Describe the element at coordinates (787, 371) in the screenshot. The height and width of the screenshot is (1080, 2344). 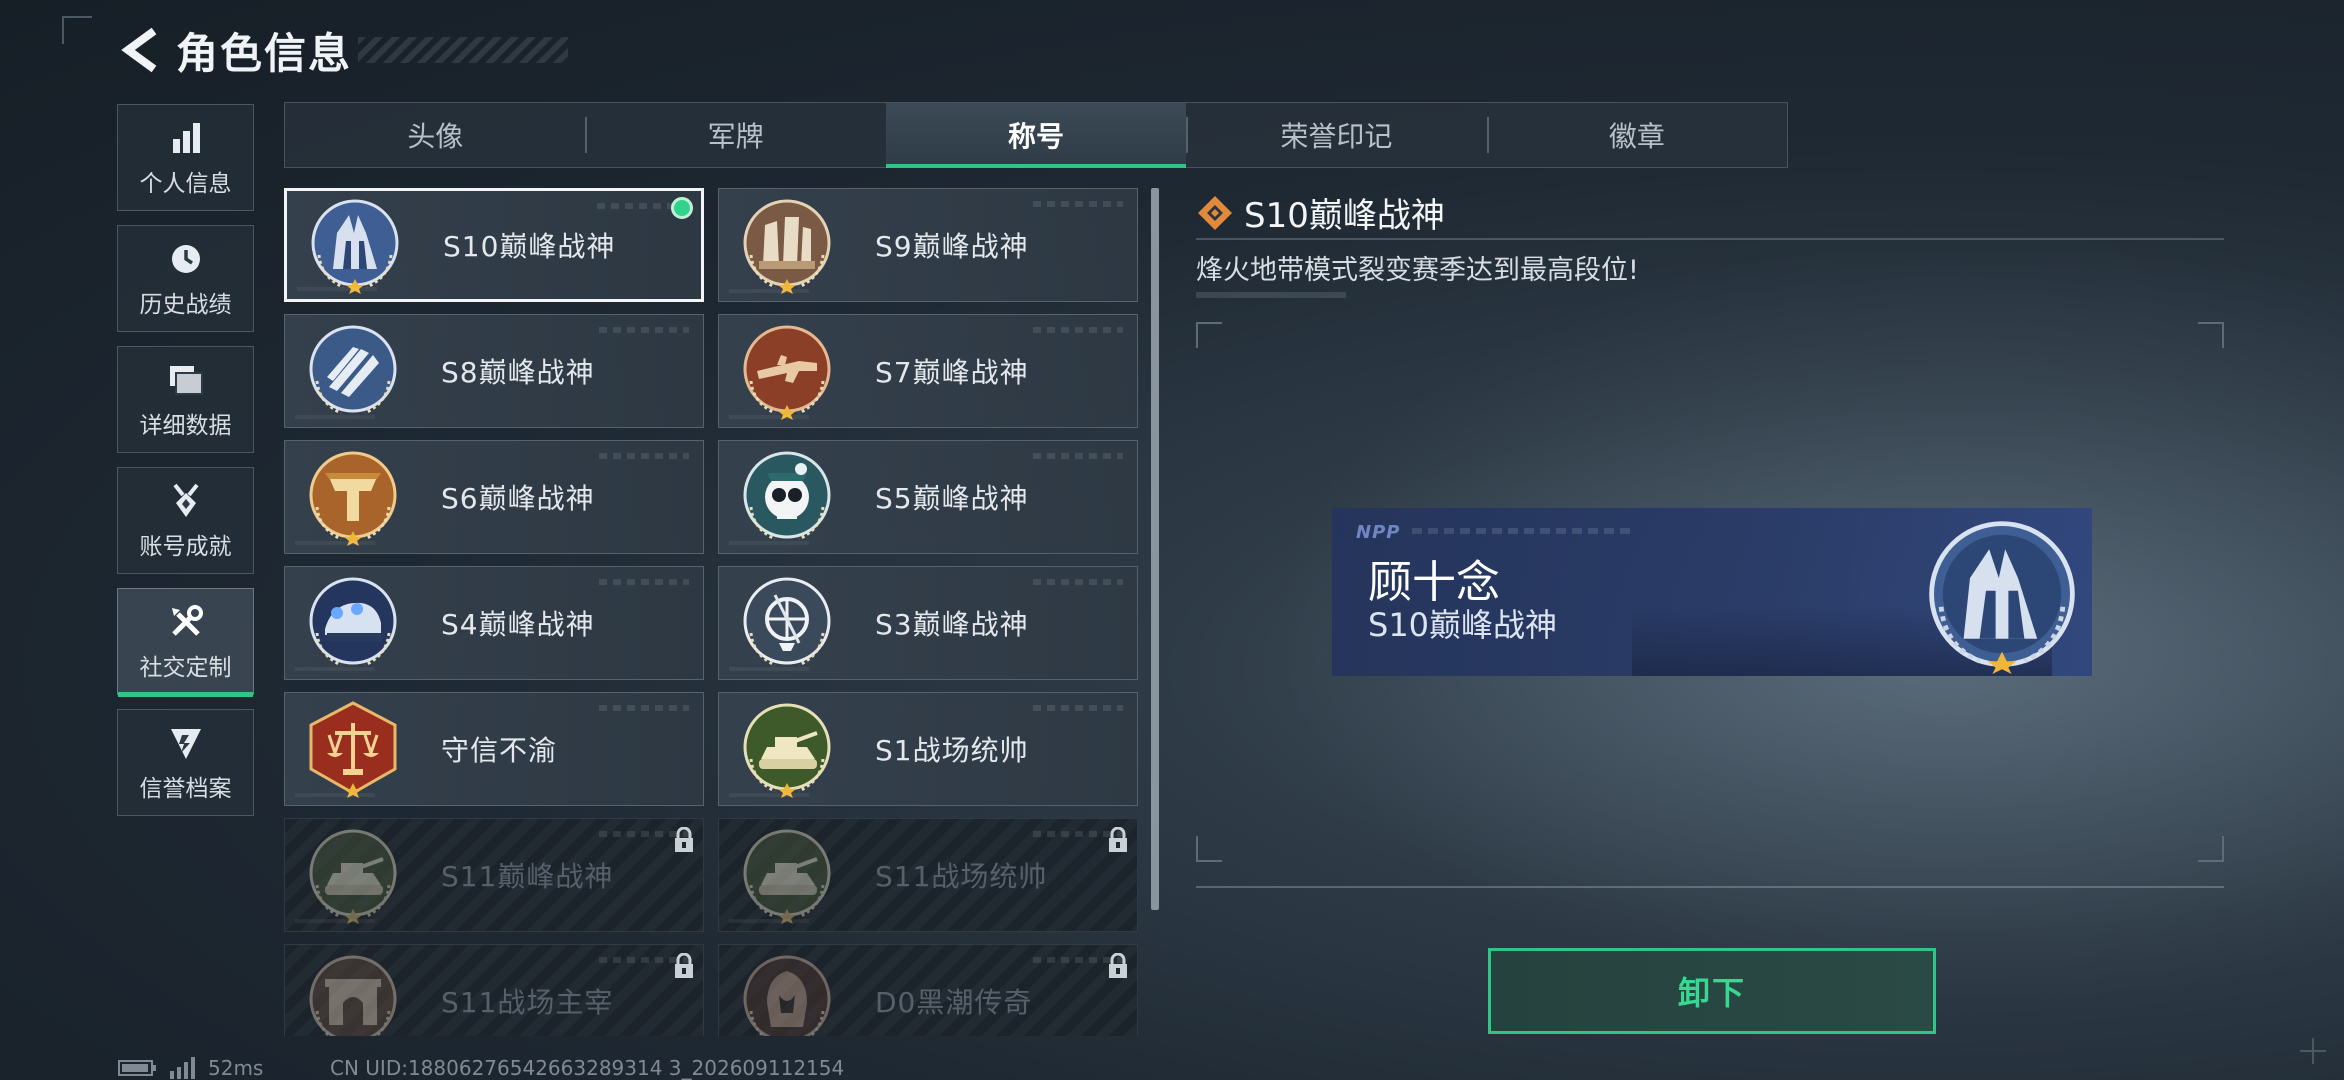
I see `rifle-emblem-icon` at that location.